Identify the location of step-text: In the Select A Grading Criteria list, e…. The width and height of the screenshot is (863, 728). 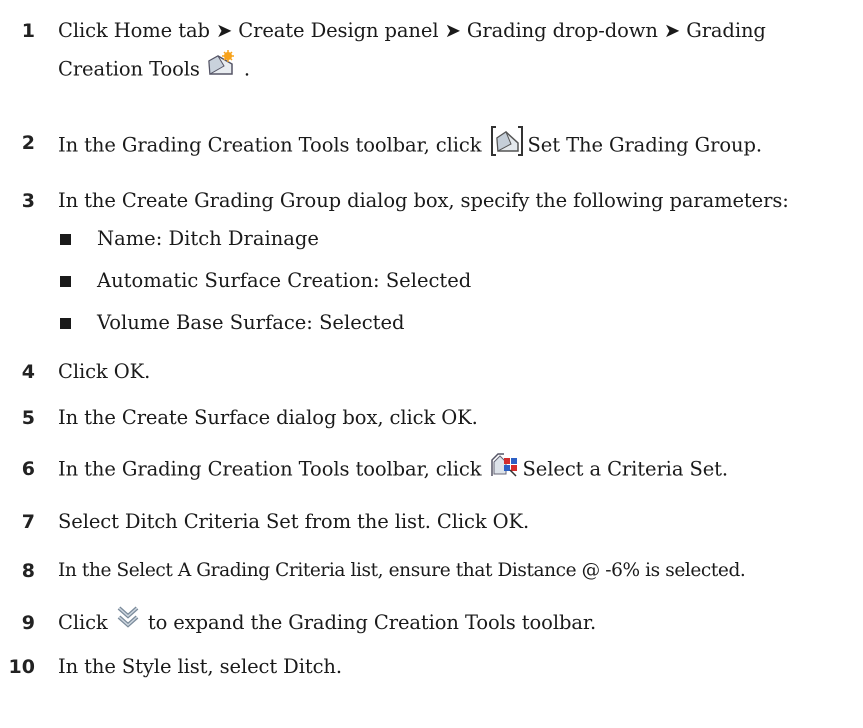
(402, 570).